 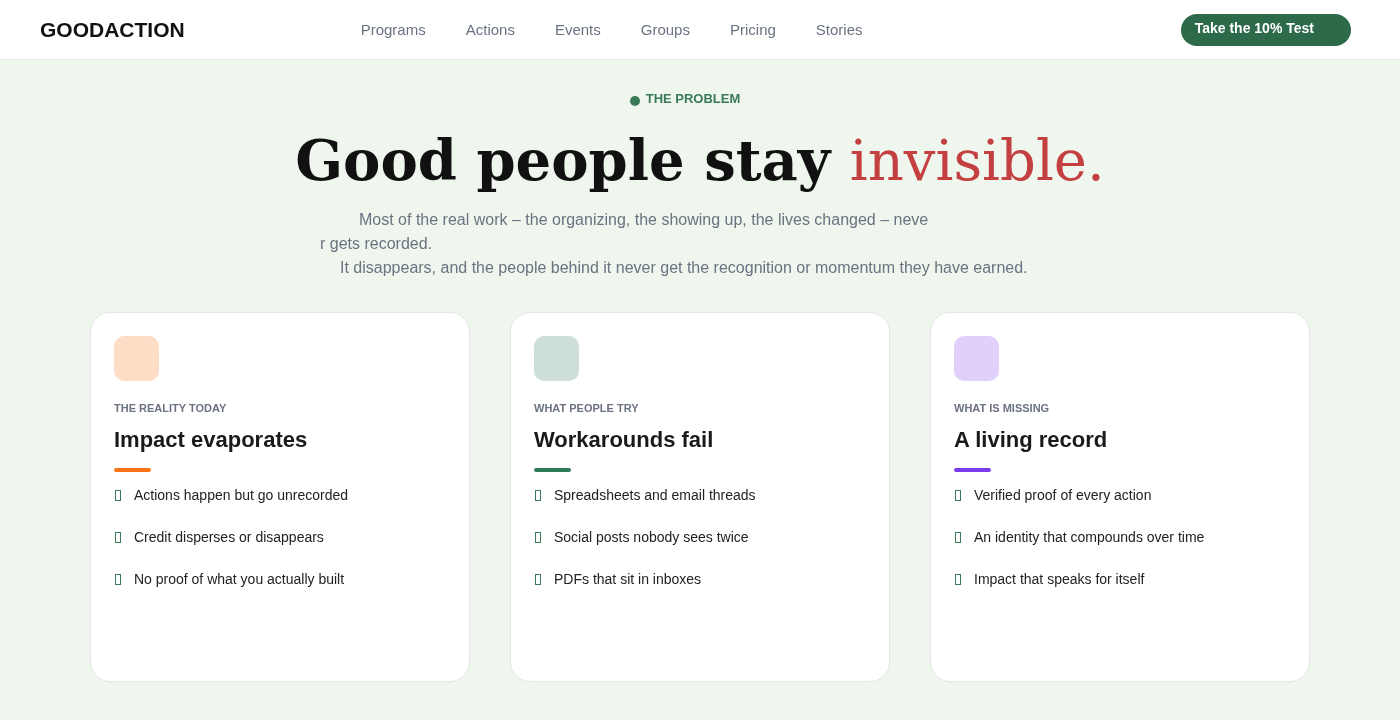 I want to click on card-point: No proof of what you actually built, so click(x=239, y=579).